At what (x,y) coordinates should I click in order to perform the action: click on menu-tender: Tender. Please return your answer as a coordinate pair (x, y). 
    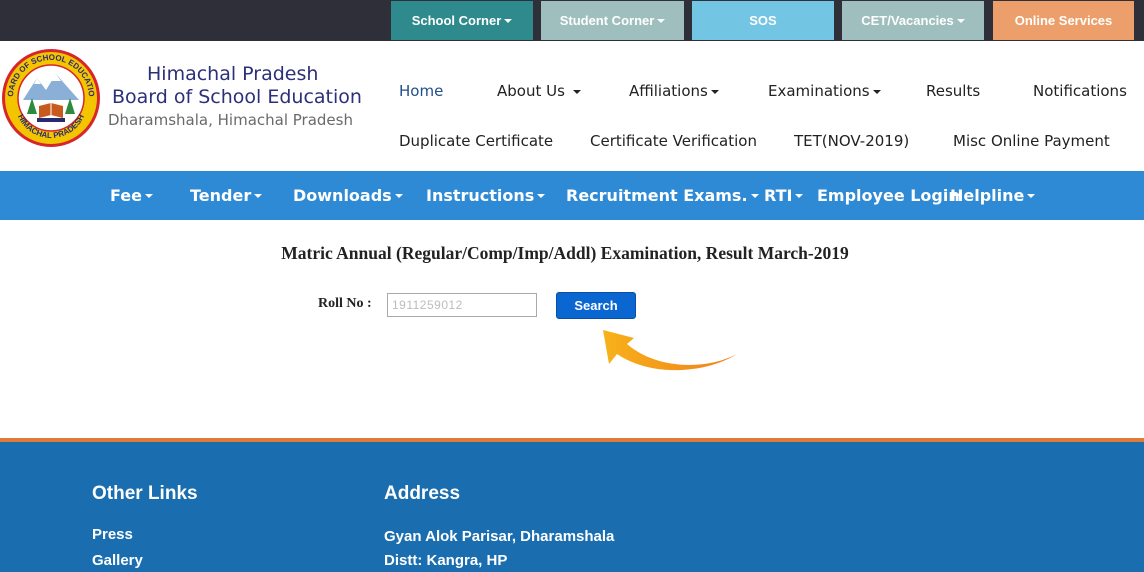
    Looking at the image, I should click on (226, 195).